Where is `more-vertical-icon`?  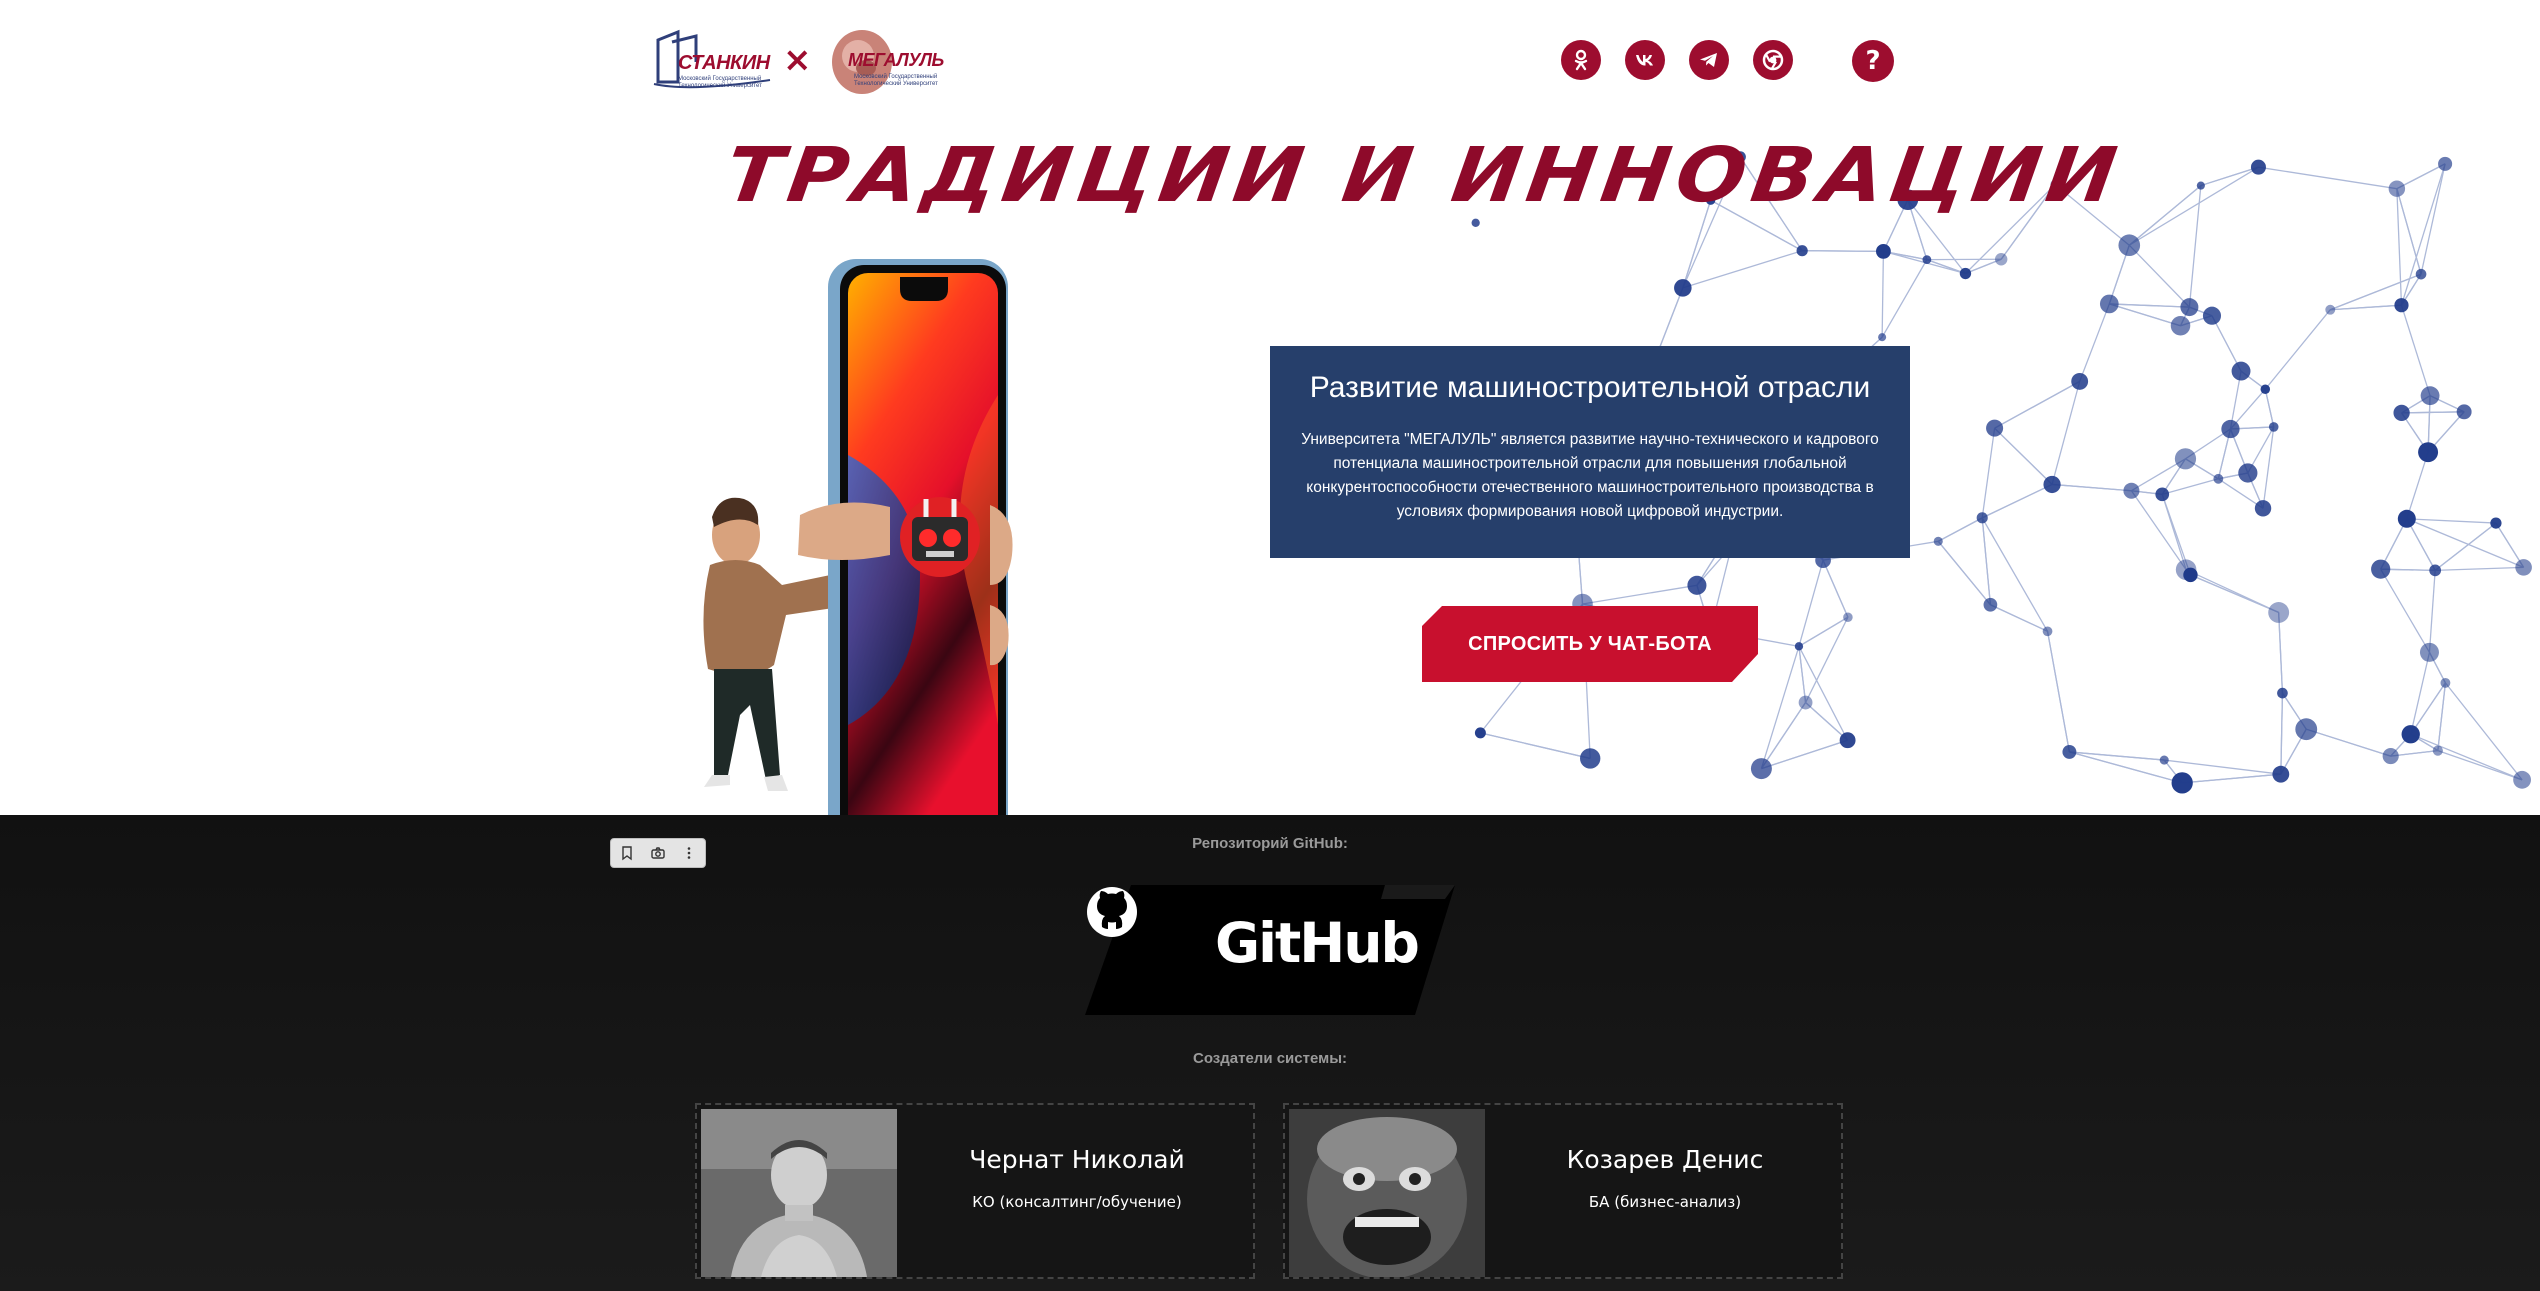 more-vertical-icon is located at coordinates (689, 853).